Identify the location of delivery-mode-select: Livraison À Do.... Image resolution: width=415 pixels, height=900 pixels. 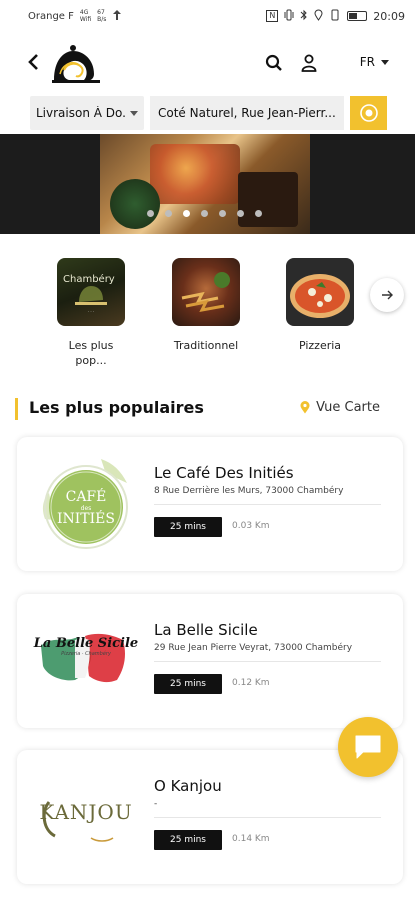
(87, 113).